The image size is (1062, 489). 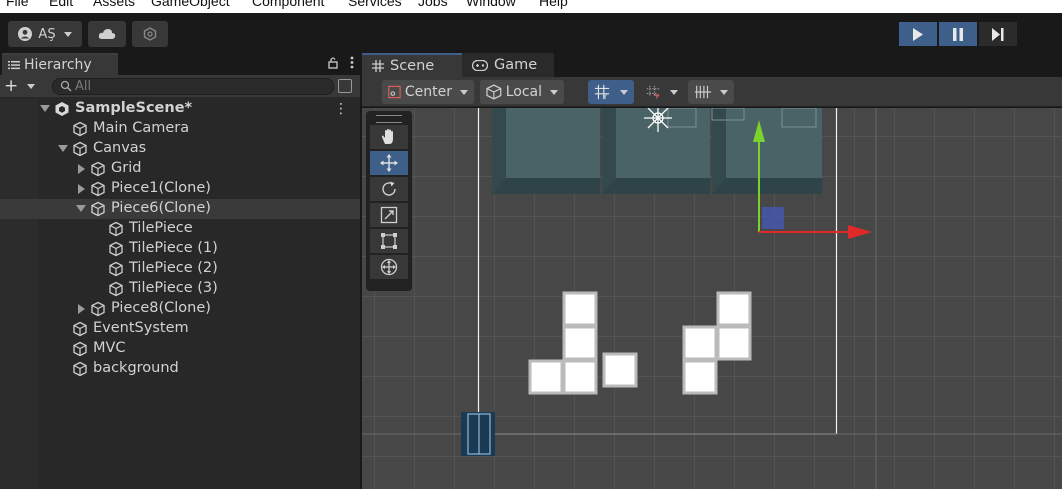 I want to click on hierarchy-row-label: TilePiece (1), so click(x=173, y=248).